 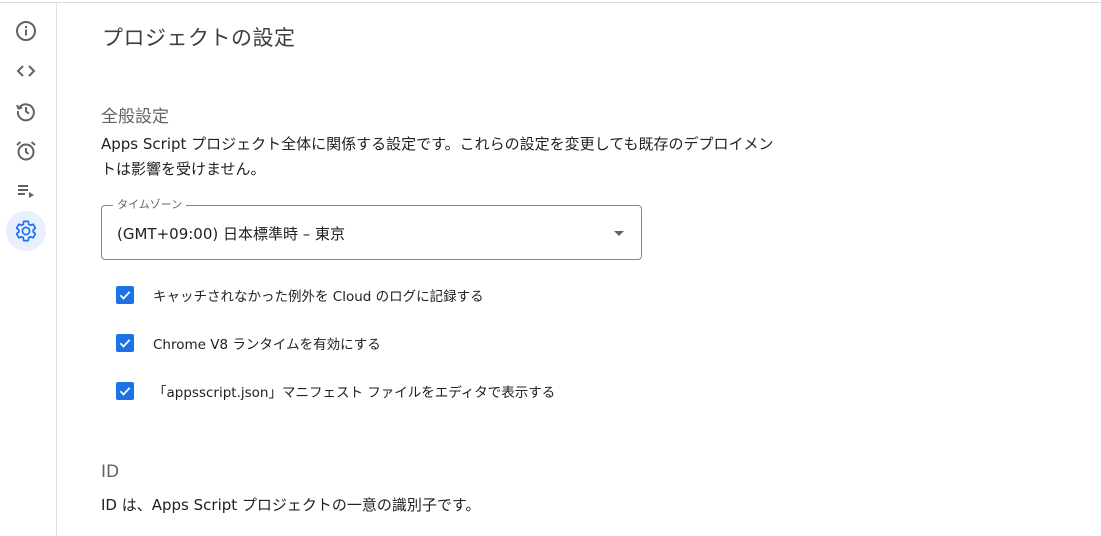 I want to click on gear-icon, so click(x=26, y=231).